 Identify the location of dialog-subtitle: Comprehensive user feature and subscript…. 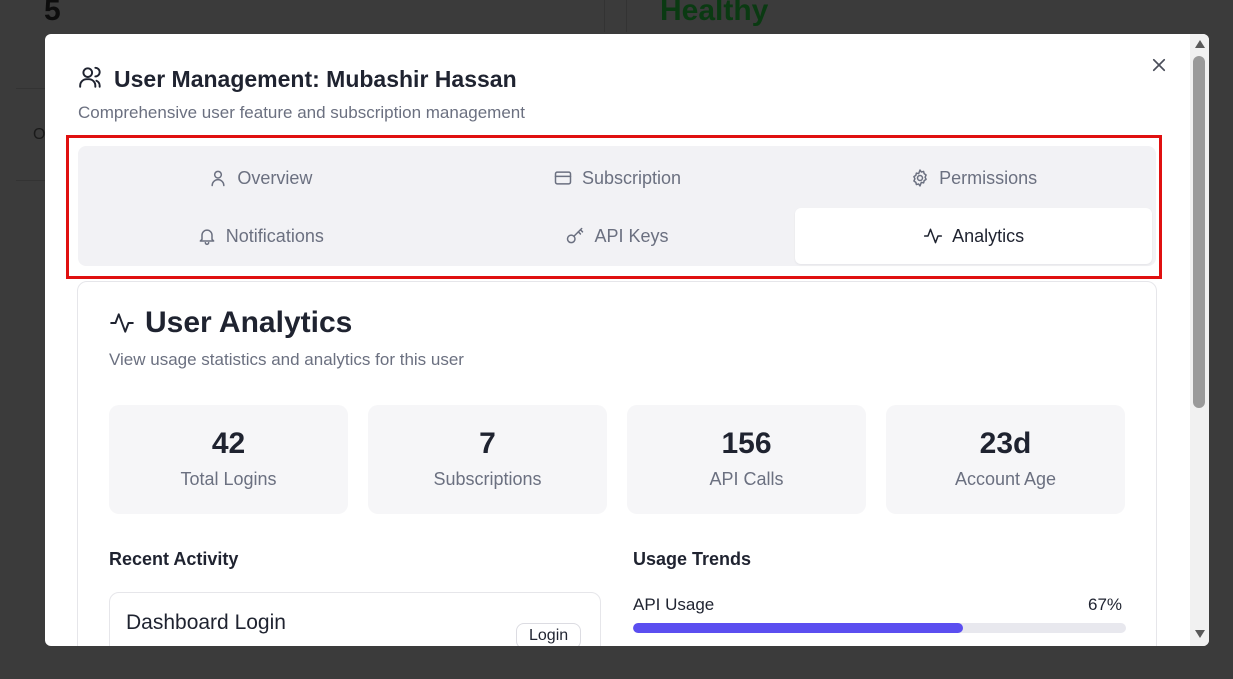
(301, 112).